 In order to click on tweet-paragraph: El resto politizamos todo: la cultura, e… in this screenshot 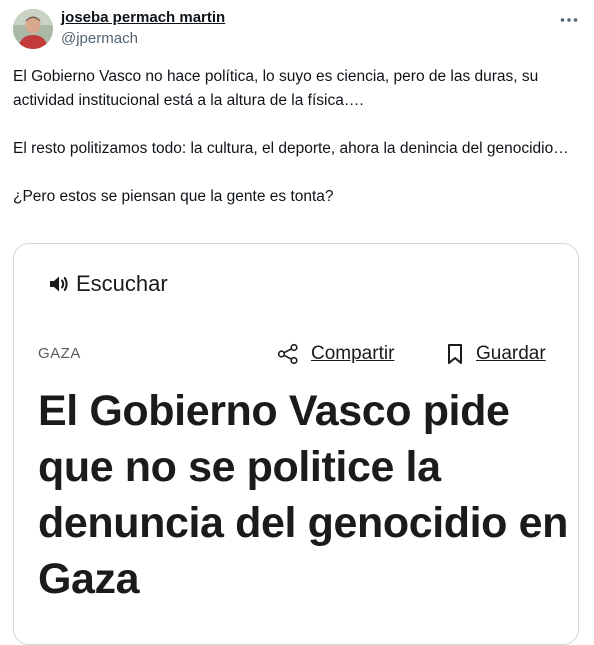, I will do `click(291, 148)`.